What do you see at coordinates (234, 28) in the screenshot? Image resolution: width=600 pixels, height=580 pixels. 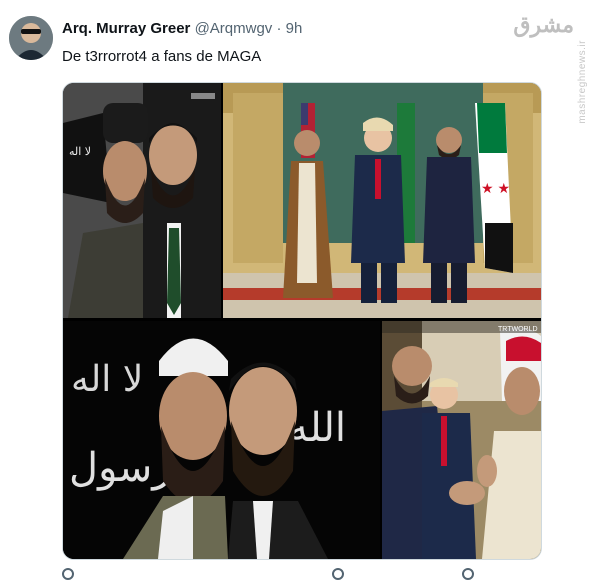 I see `user-handle: @Arqmwgv` at bounding box center [234, 28].